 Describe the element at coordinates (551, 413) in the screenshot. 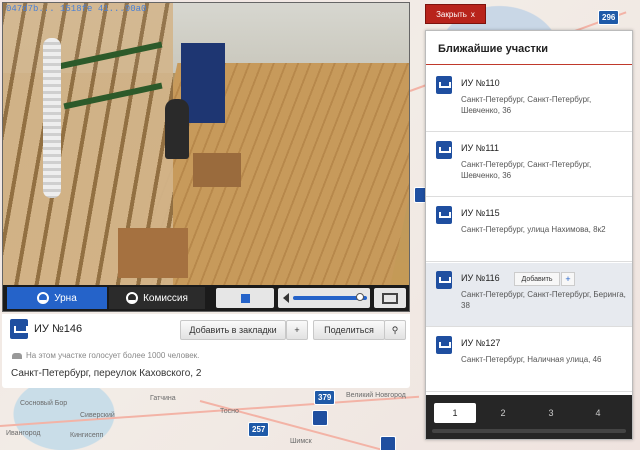

I see `page-button: 3` at that location.